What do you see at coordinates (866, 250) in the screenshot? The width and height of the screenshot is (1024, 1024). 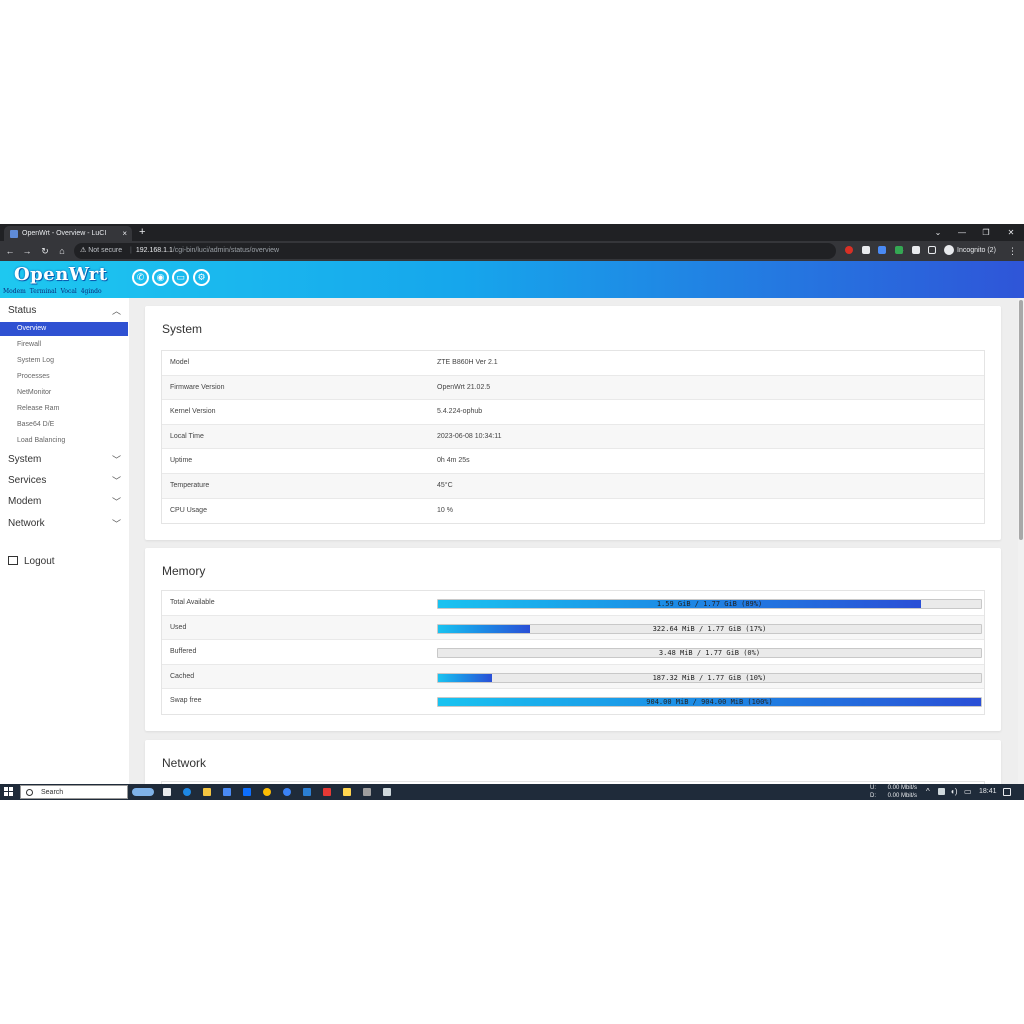 I see `extension-icon` at bounding box center [866, 250].